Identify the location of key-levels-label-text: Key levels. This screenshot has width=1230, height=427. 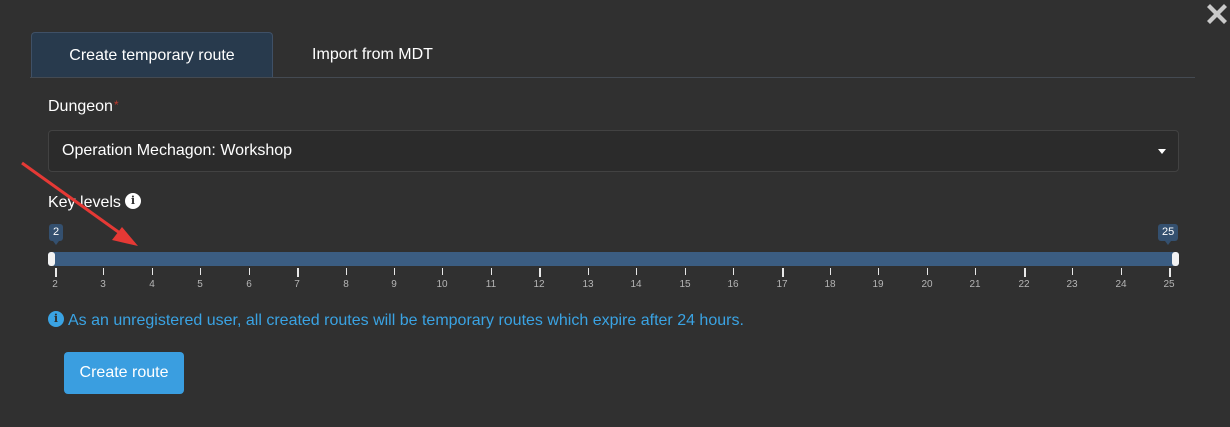
(84, 202).